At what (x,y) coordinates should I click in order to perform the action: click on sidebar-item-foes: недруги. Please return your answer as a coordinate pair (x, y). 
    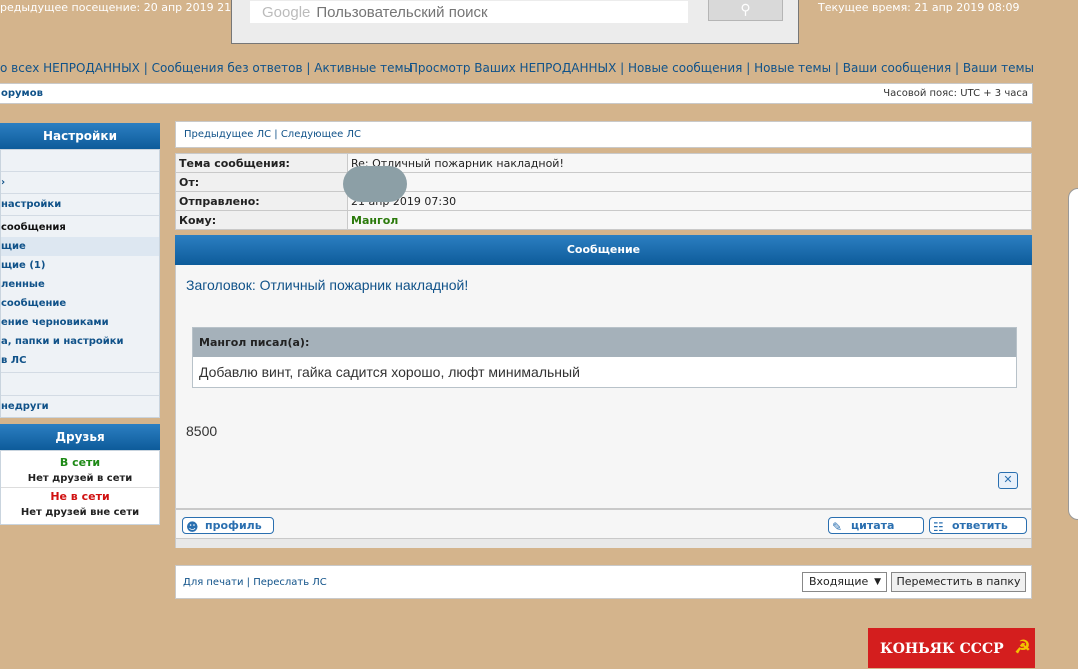
    Looking at the image, I should click on (80, 406).